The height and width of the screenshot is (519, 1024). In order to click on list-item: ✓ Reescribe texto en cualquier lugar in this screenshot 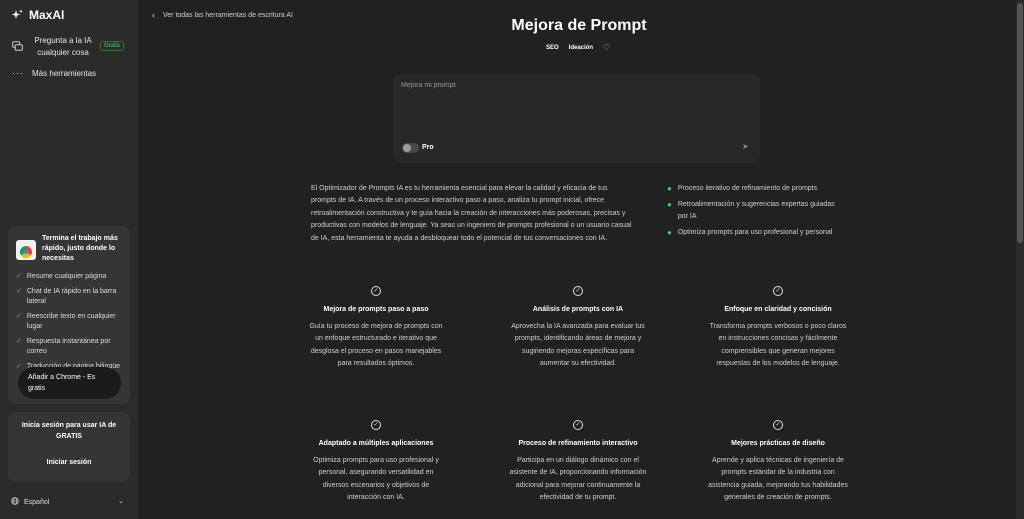, I will do `click(69, 322)`.